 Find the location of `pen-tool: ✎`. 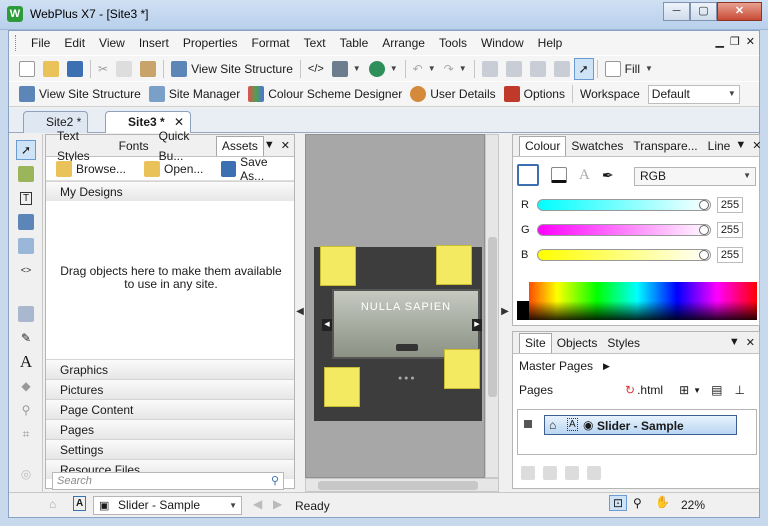

pen-tool: ✎ is located at coordinates (26, 338).